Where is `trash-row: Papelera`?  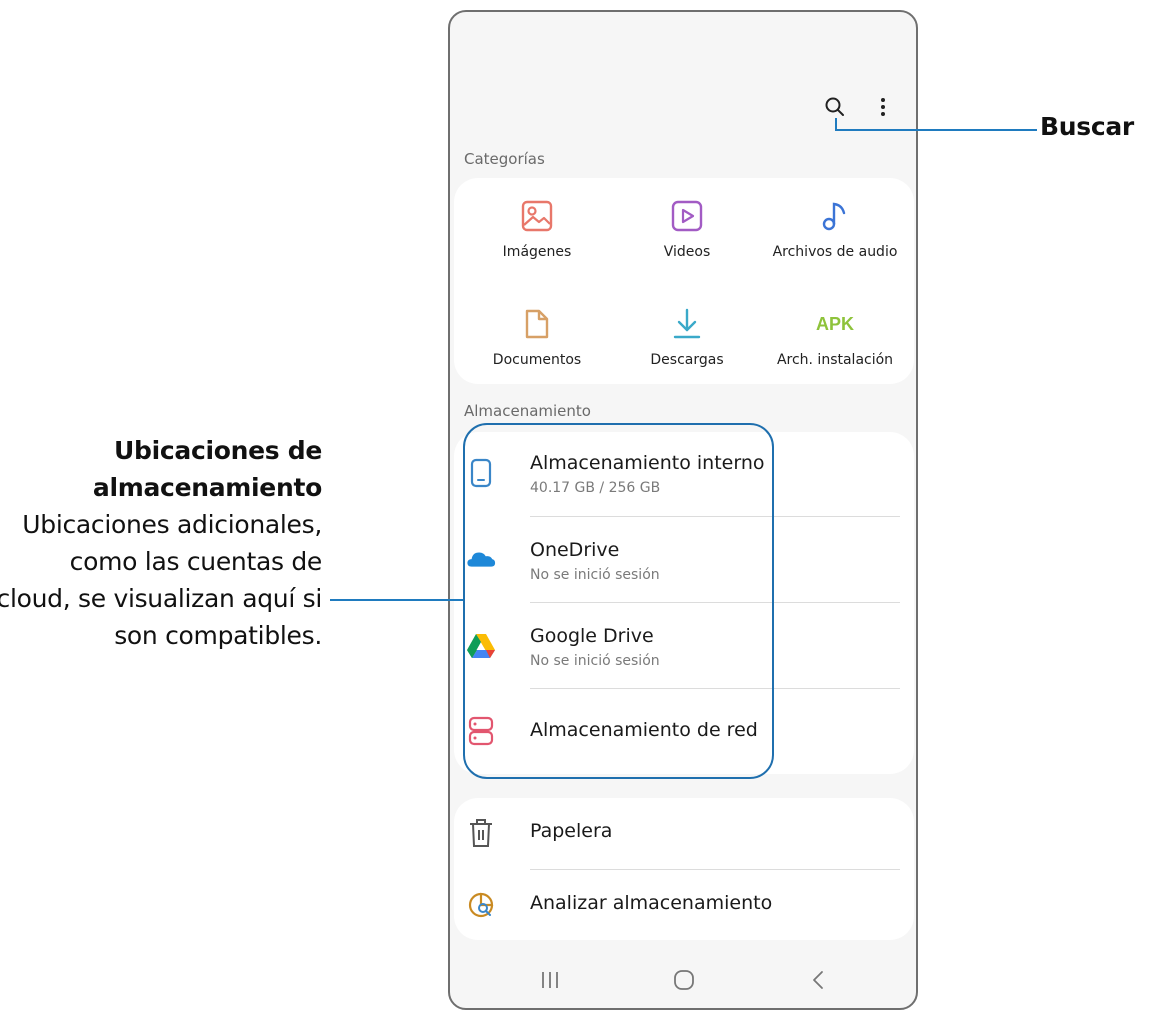
trash-row: Papelera is located at coordinates (684, 833).